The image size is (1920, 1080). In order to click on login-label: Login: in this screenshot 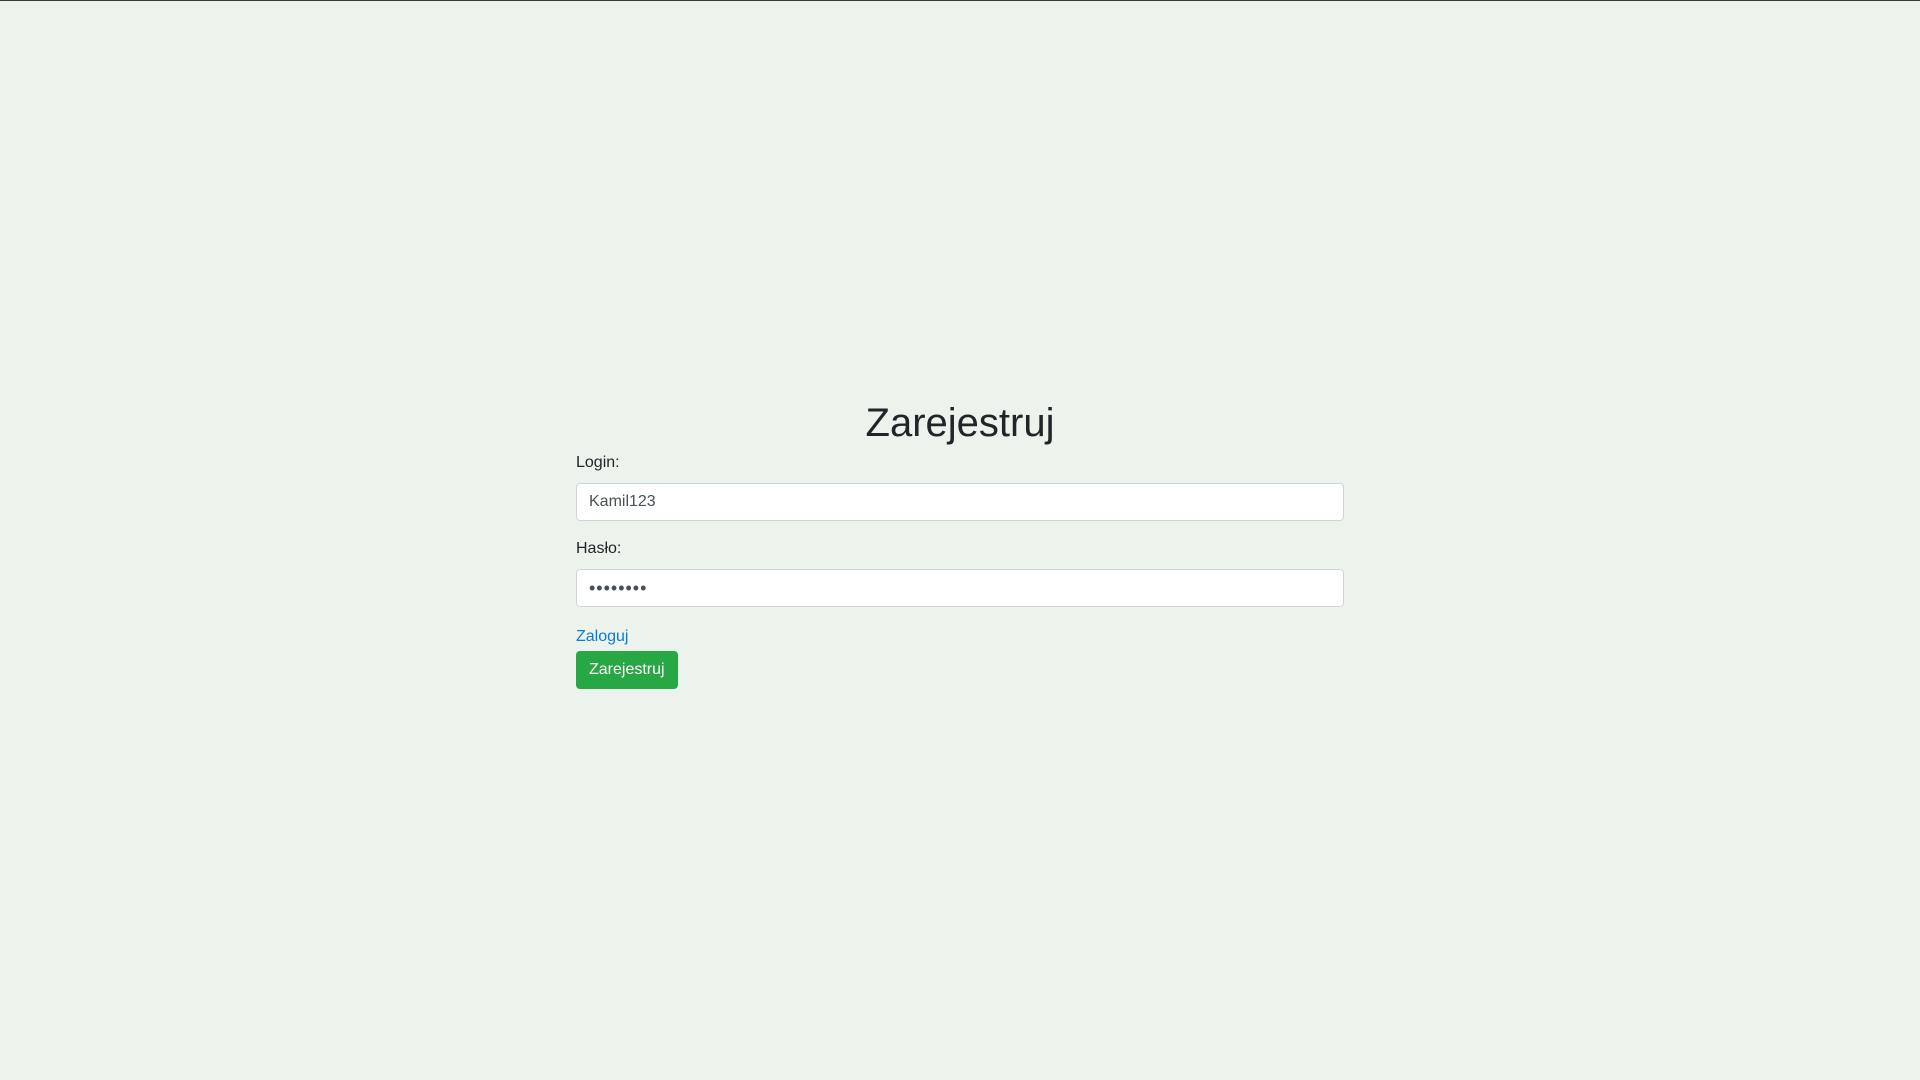, I will do `click(598, 462)`.